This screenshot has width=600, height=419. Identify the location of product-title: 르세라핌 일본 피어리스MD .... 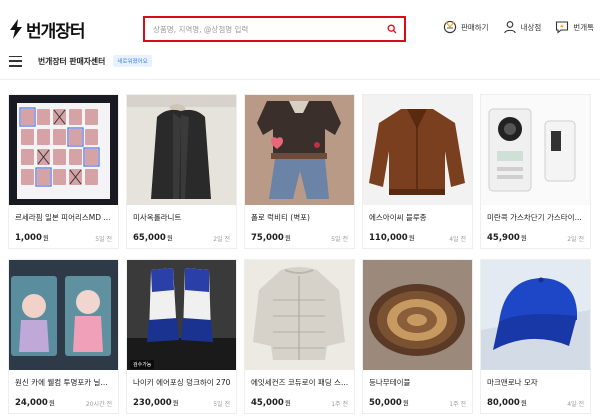
(63, 217).